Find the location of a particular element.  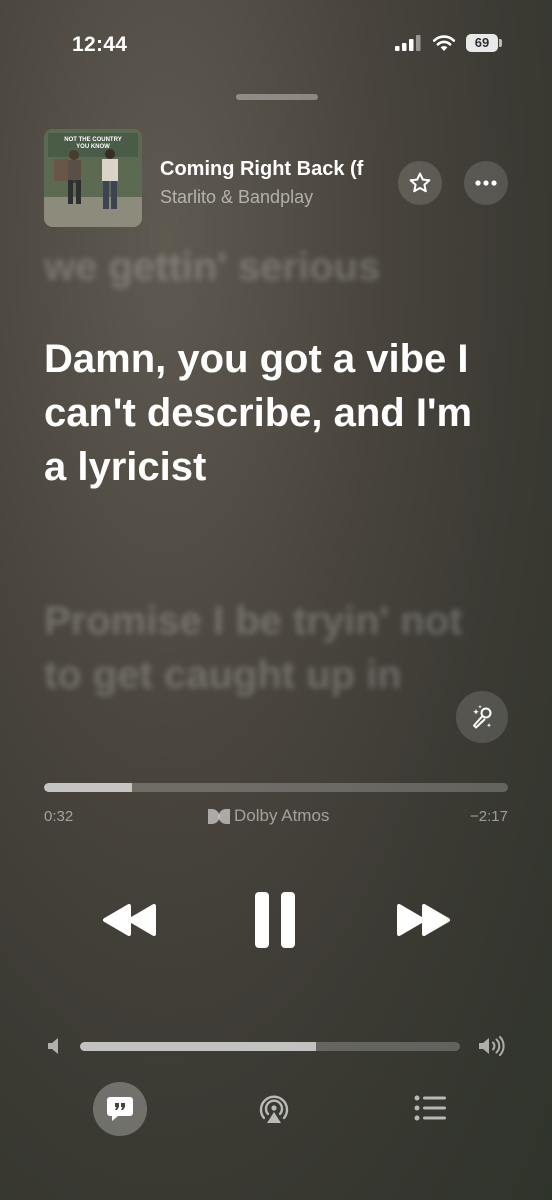

star-icon is located at coordinates (420, 182).